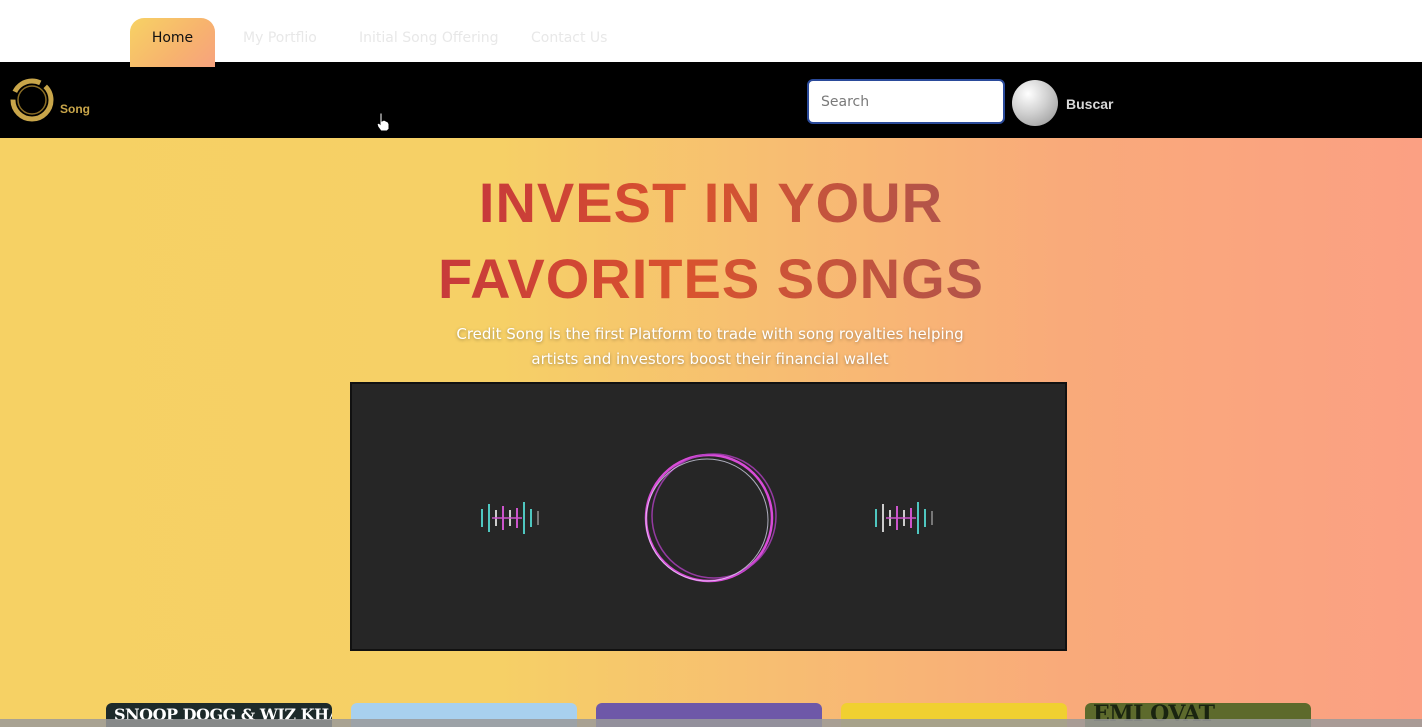  I want to click on search-button: Buscar, so click(1089, 104).